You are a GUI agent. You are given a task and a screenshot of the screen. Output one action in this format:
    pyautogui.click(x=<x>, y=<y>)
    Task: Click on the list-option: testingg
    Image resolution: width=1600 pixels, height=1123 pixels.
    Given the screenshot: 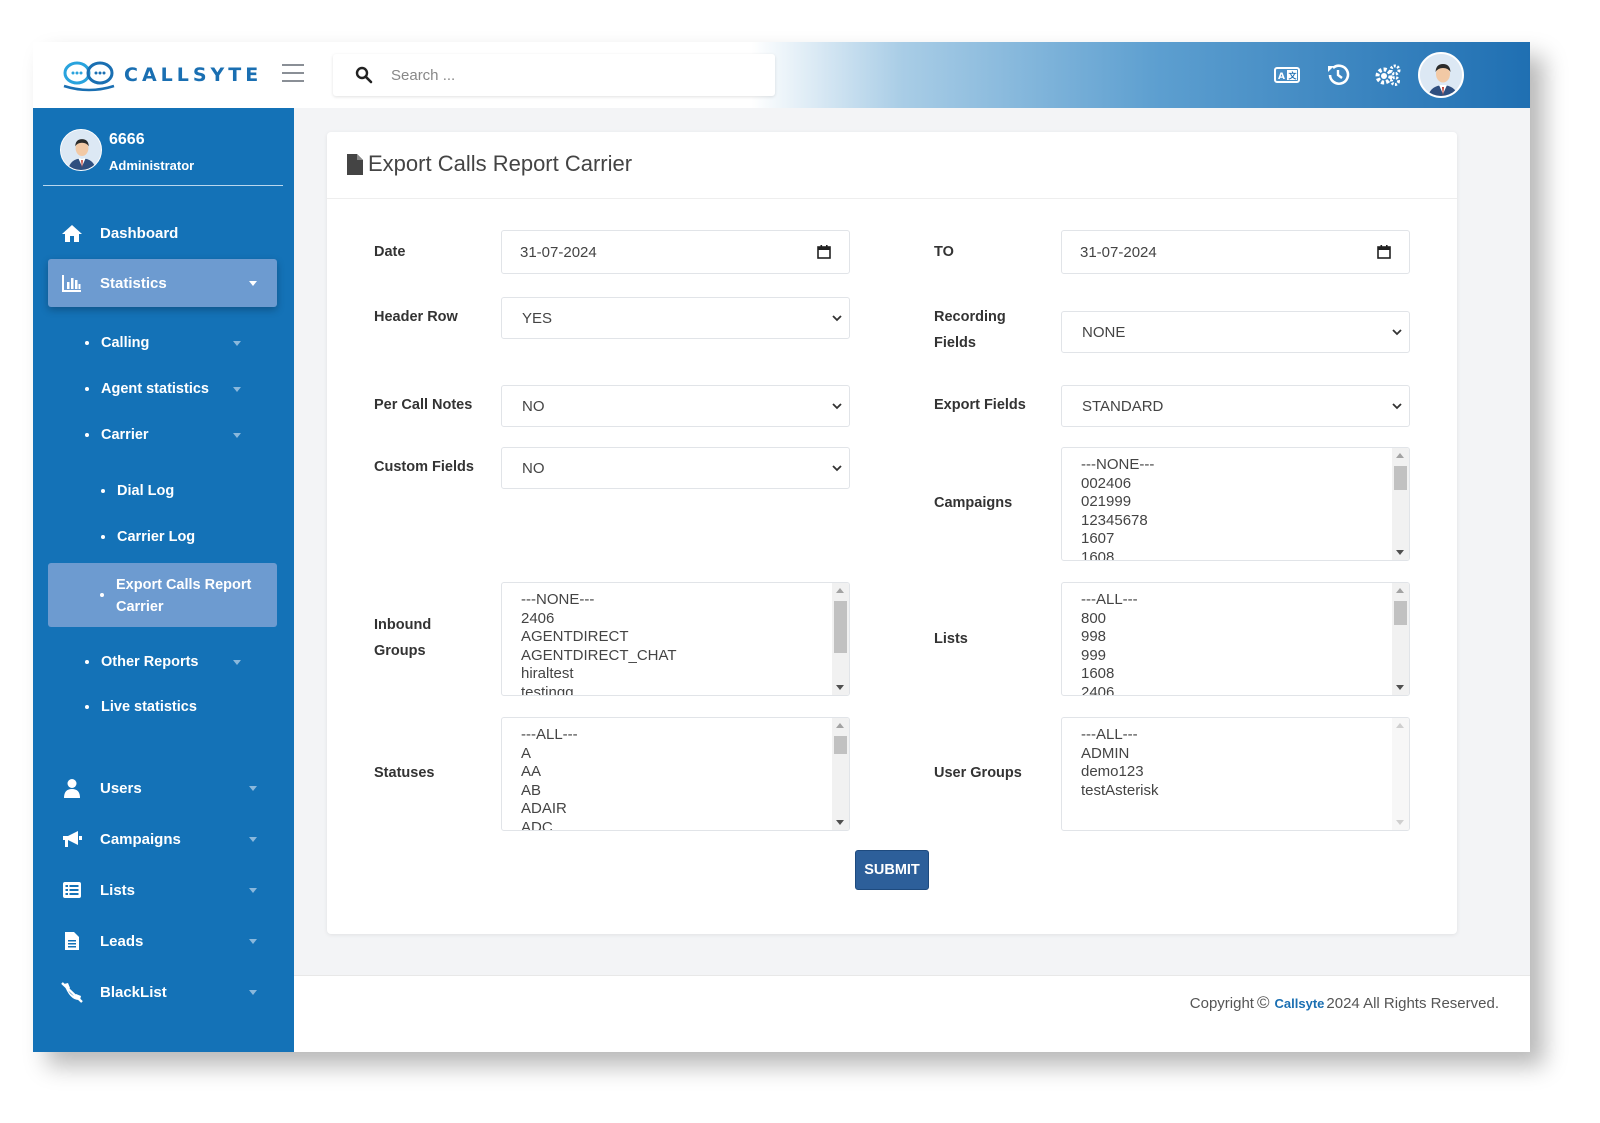 What is the action you would take?
    pyautogui.click(x=599, y=690)
    